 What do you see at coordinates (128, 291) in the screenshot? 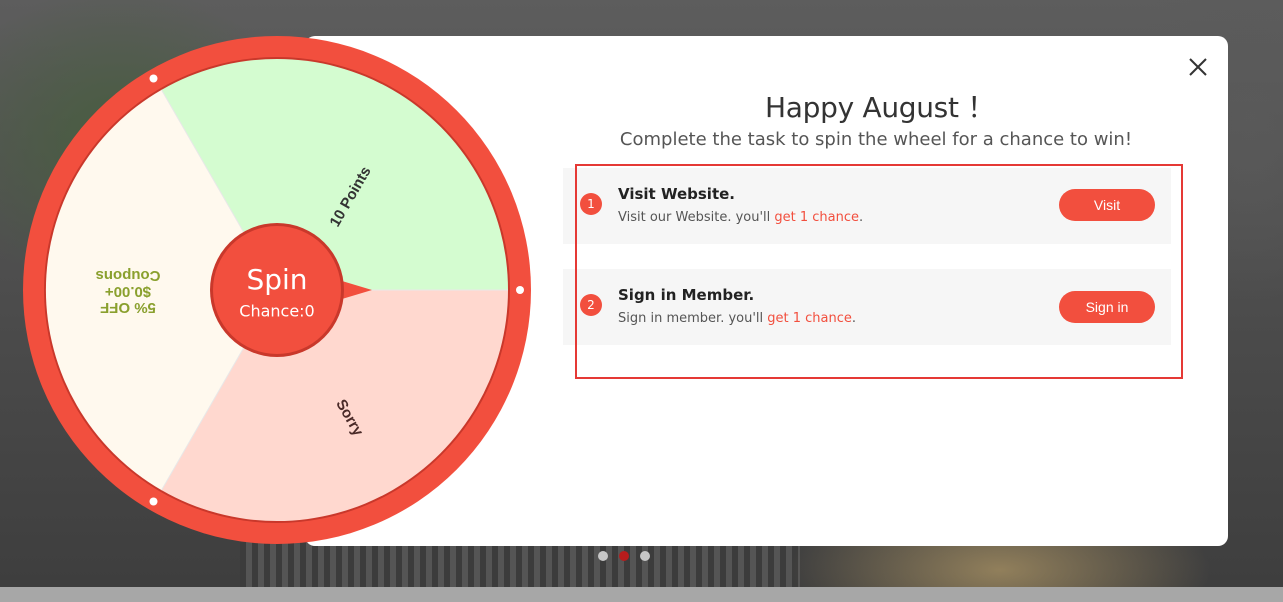
I see `segment-label-coupon-line2: $0.00+` at bounding box center [128, 291].